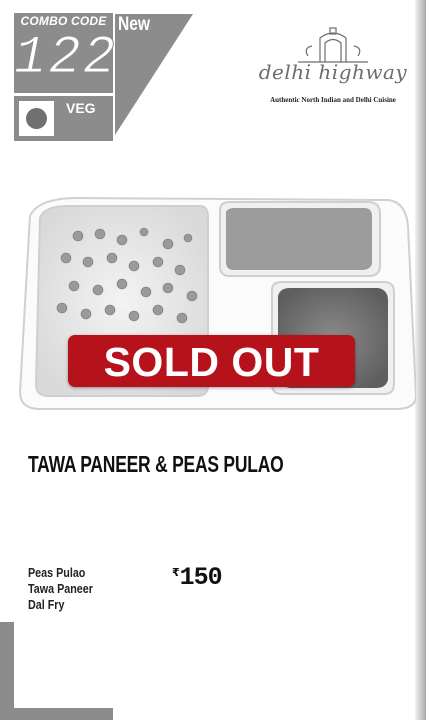 The image size is (426, 720). Describe the element at coordinates (63, 714) in the screenshot. I see `corner-bar-horizontal` at that location.